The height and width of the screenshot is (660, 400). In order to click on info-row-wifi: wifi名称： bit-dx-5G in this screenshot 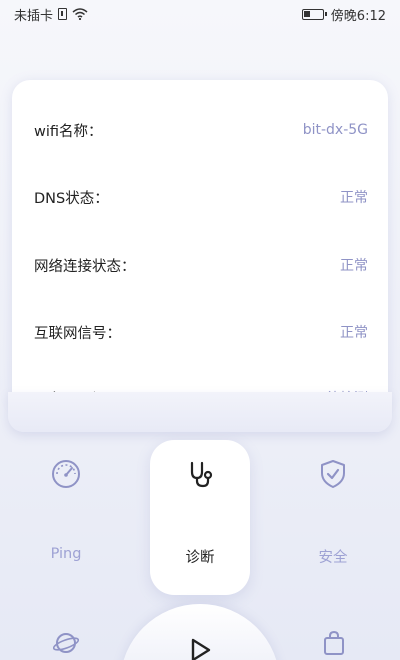, I will do `click(201, 130)`.